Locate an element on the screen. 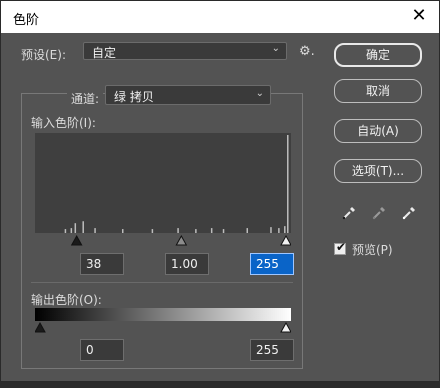 The image size is (440, 388). preset-value: 自定 is located at coordinates (104, 53).